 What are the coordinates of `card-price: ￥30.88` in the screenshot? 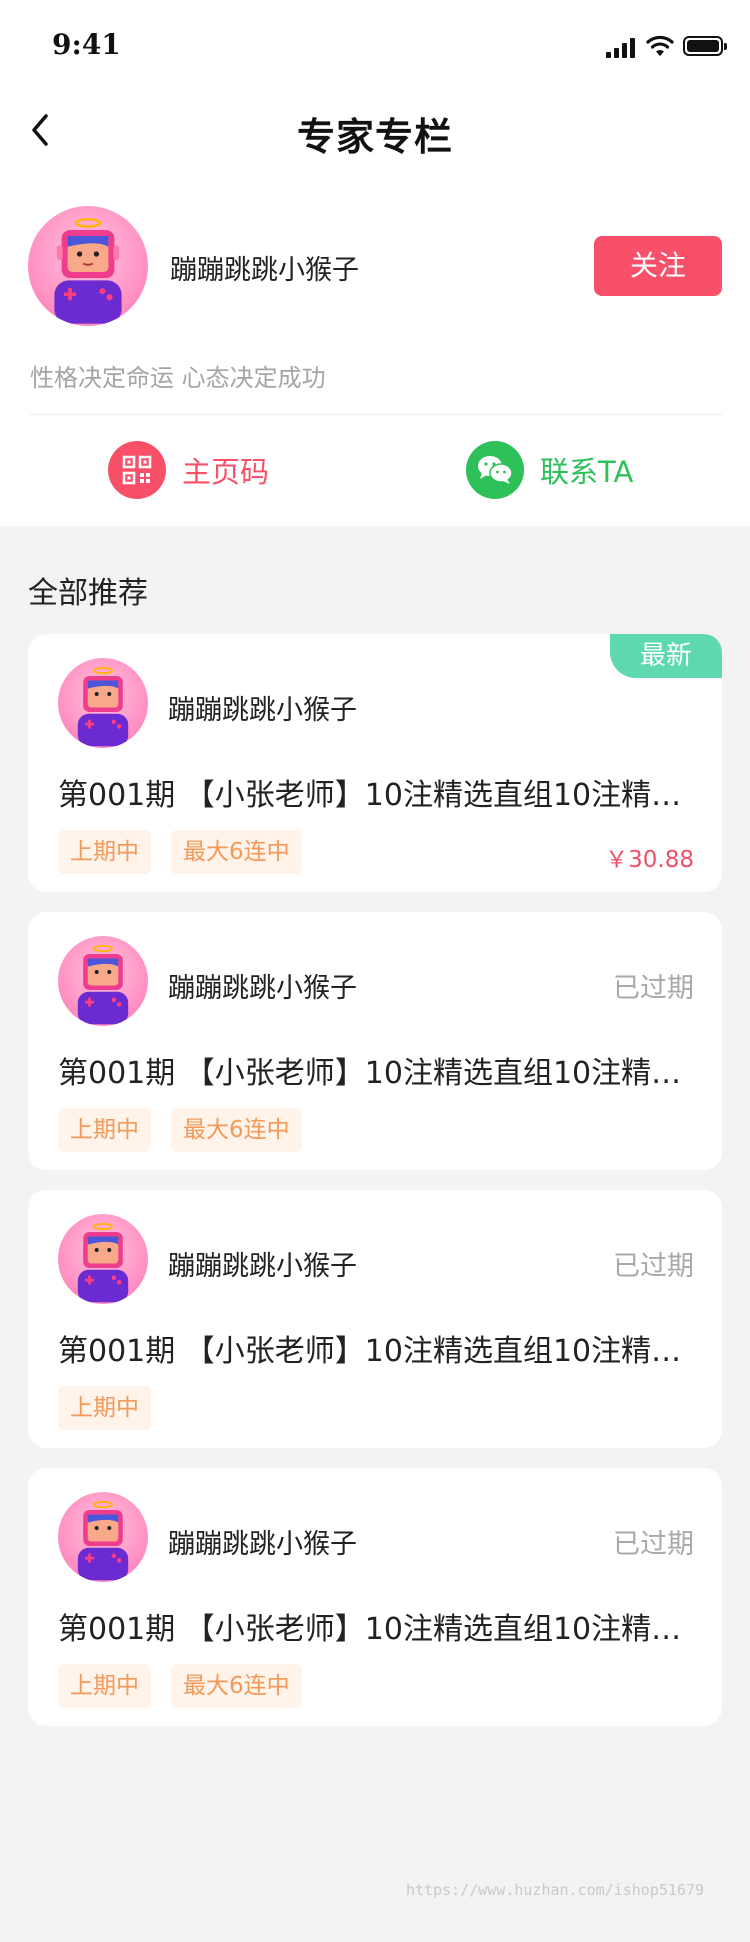 It's located at (649, 860).